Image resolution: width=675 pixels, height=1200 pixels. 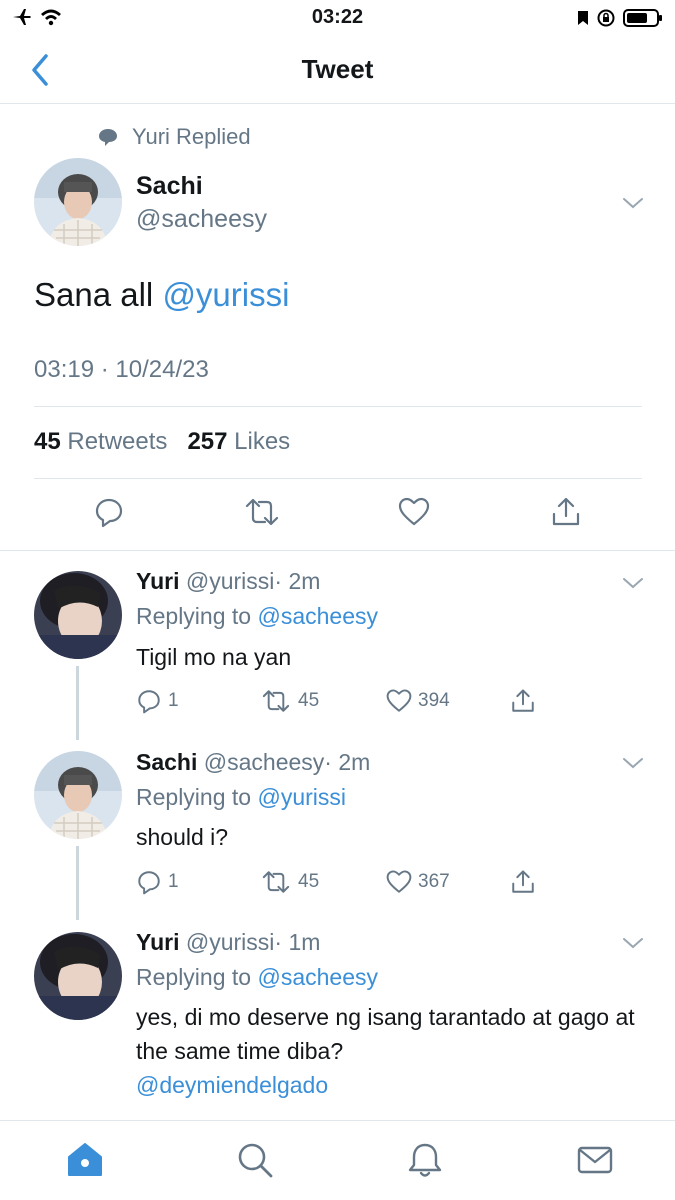 I want to click on avatar-yuri-image, so click(x=78, y=615).